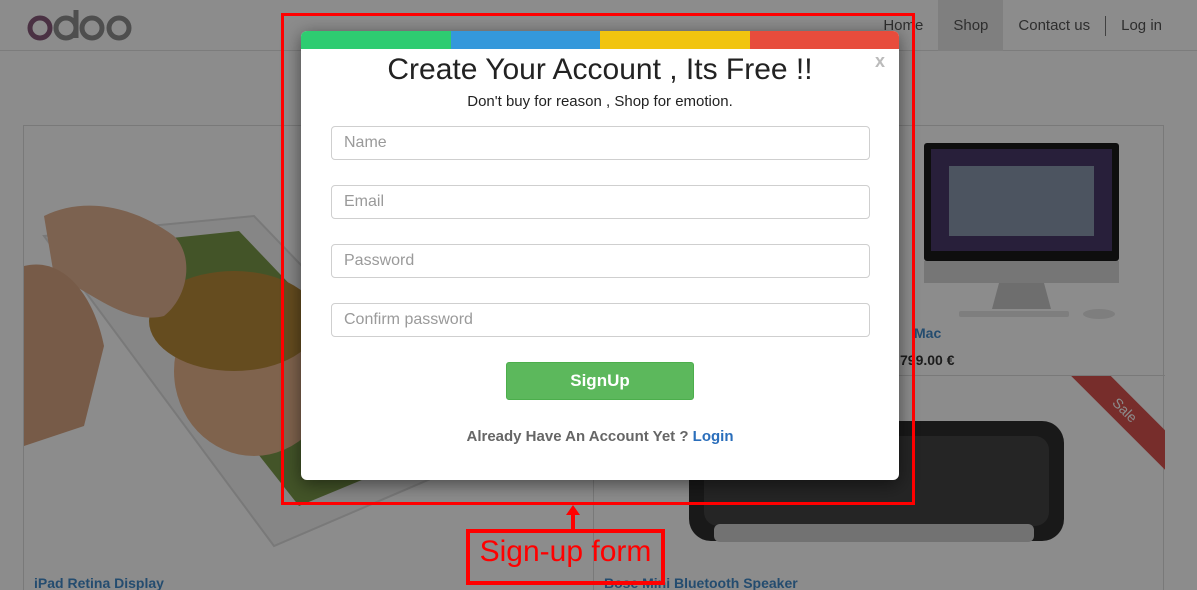 The height and width of the screenshot is (590, 1197). What do you see at coordinates (565, 551) in the screenshot?
I see `annotation-label: Sign-up form` at bounding box center [565, 551].